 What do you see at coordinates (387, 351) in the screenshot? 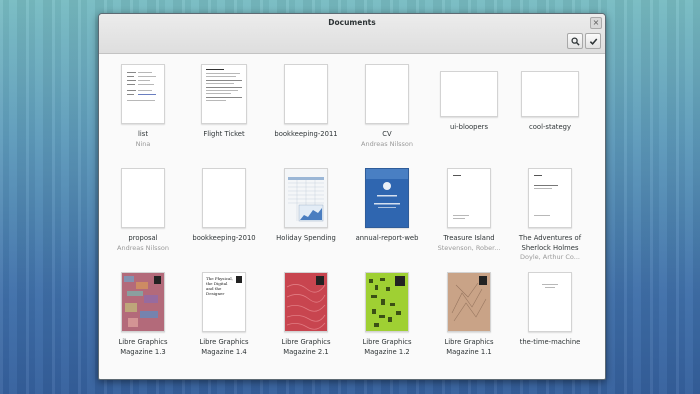
I see `document-title-line-2: Magazine 1.2` at bounding box center [387, 351].